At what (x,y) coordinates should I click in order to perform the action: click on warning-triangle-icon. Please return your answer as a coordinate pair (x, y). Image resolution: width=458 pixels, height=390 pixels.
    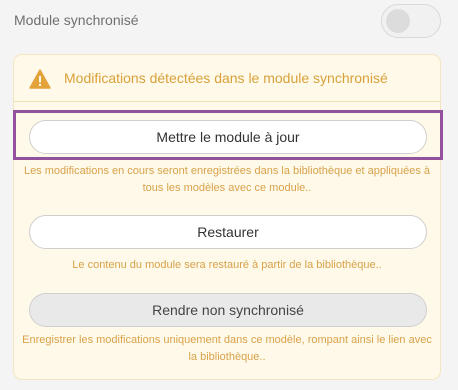
    Looking at the image, I should click on (40, 79).